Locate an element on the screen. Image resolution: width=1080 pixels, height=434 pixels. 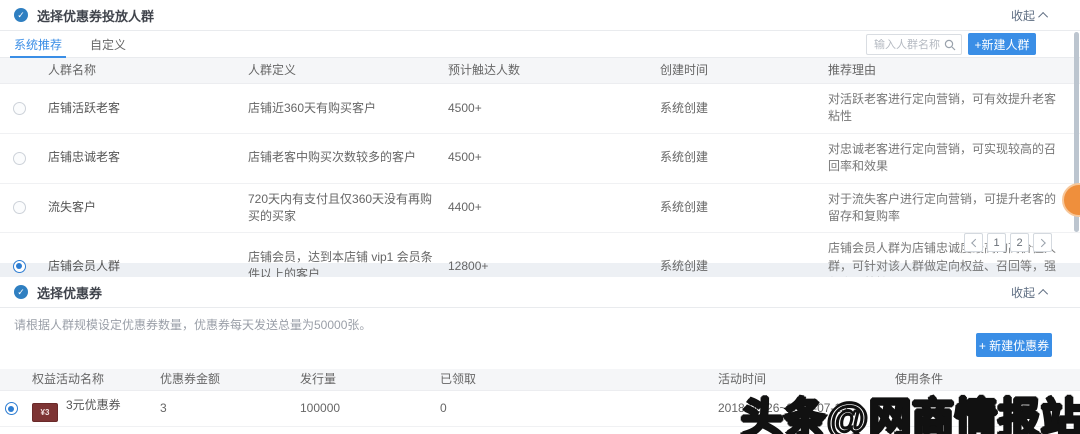
page-button-1: 1 is located at coordinates (996, 242).